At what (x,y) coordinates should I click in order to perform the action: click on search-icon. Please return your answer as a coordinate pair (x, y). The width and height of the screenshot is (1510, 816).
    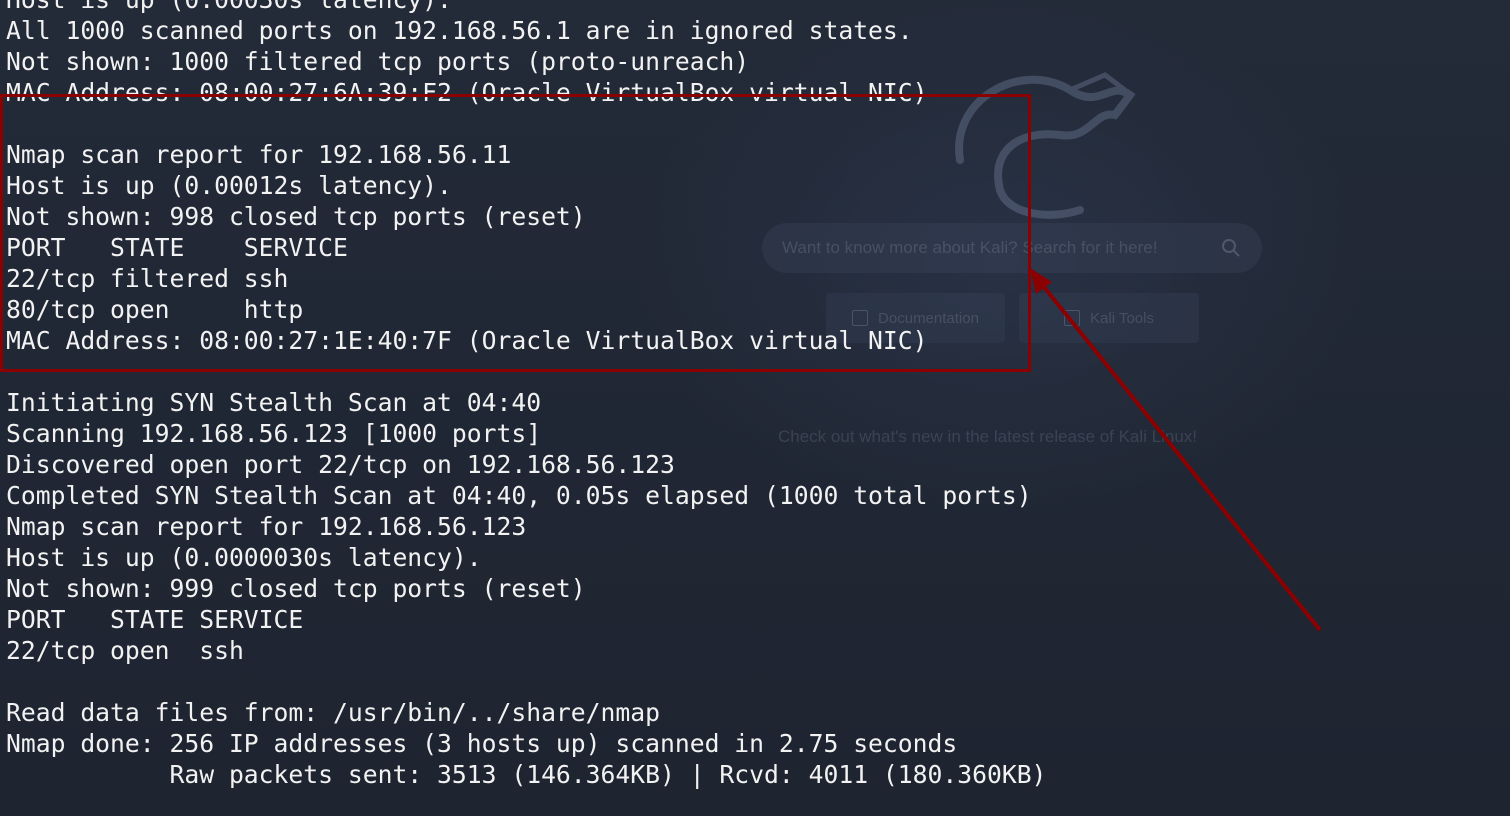
    Looking at the image, I should click on (1231, 248).